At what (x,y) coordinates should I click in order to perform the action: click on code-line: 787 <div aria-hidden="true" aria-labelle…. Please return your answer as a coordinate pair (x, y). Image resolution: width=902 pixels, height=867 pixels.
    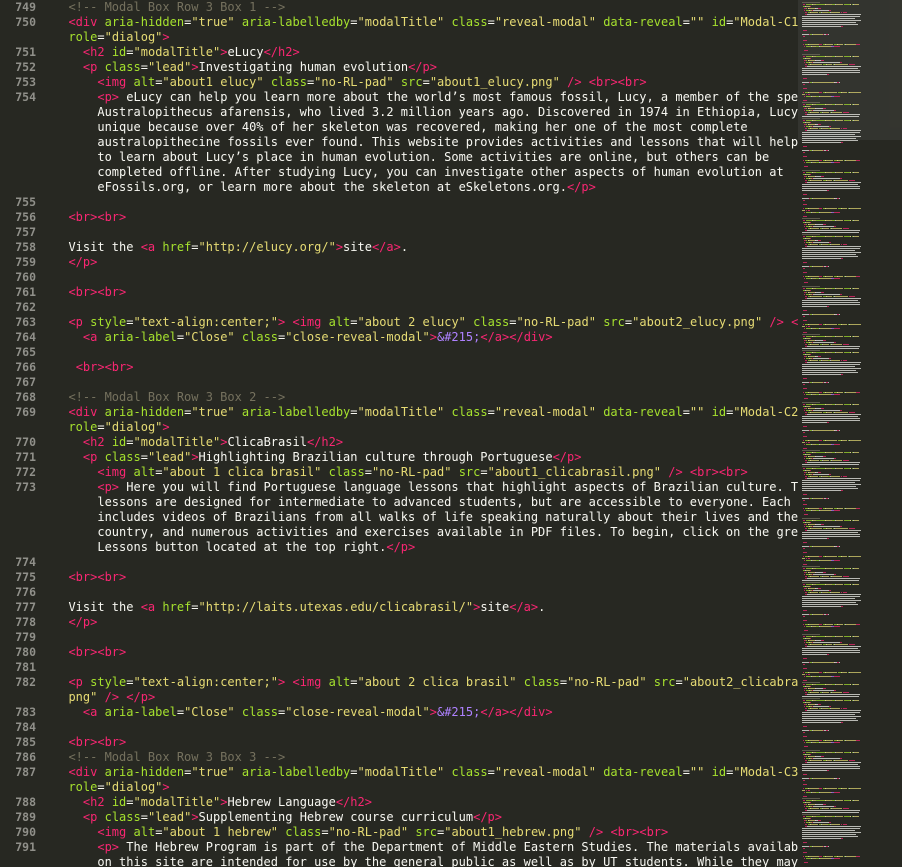
    Looking at the image, I should click on (399, 780).